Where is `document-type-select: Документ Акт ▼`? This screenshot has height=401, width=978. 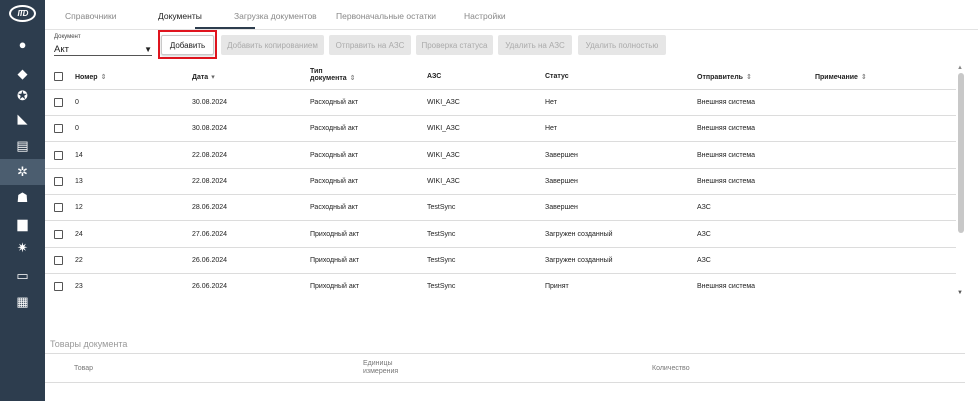 document-type-select: Документ Акт ▼ is located at coordinates (103, 45).